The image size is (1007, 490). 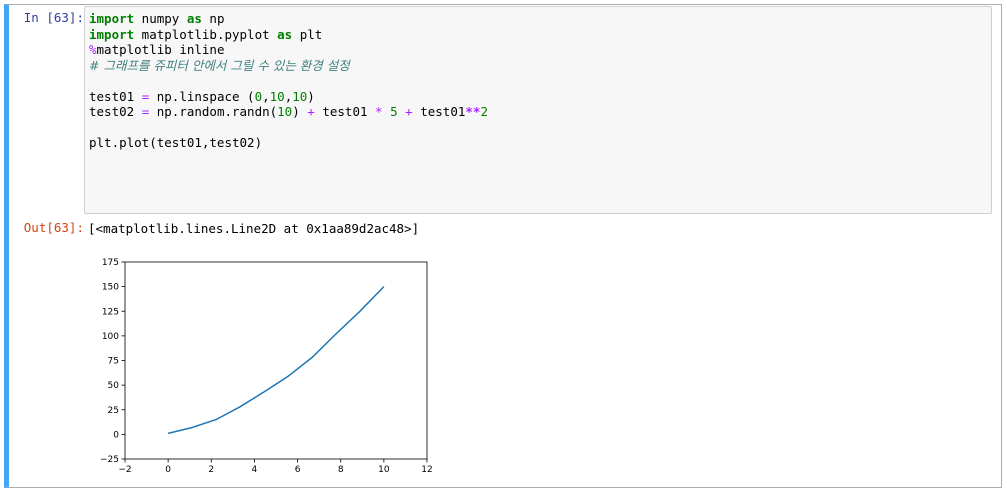 I want to click on x-tick-label: 0, so click(x=168, y=470).